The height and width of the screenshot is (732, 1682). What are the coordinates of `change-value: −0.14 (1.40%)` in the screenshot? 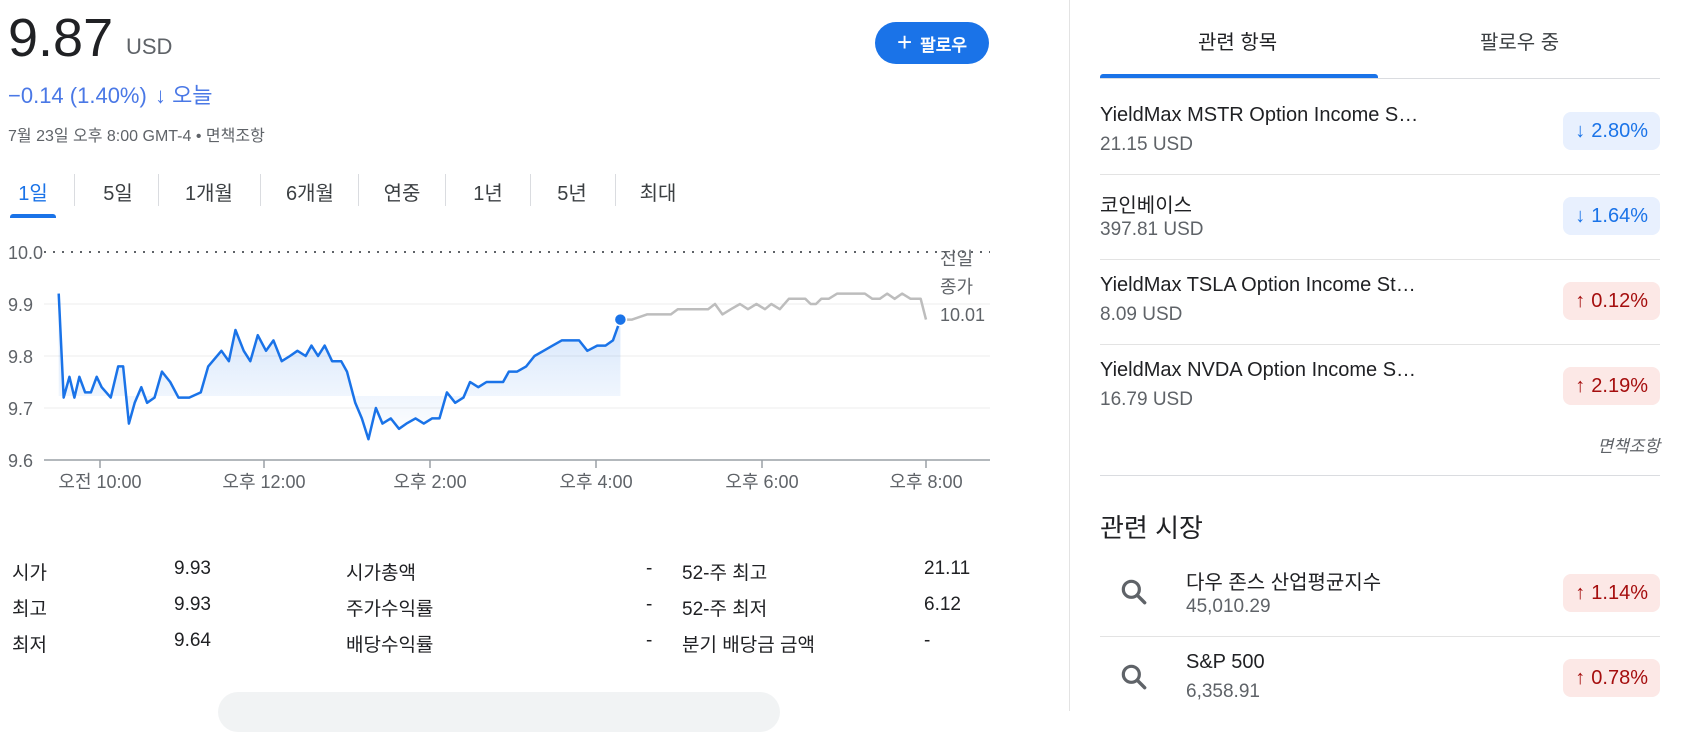 It's located at (77, 95).